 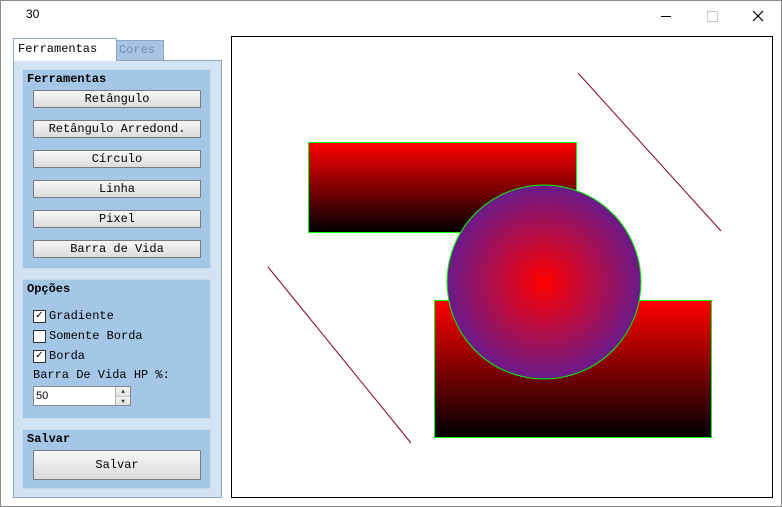 I want to click on spin-down-button: ▼, so click(x=122, y=400).